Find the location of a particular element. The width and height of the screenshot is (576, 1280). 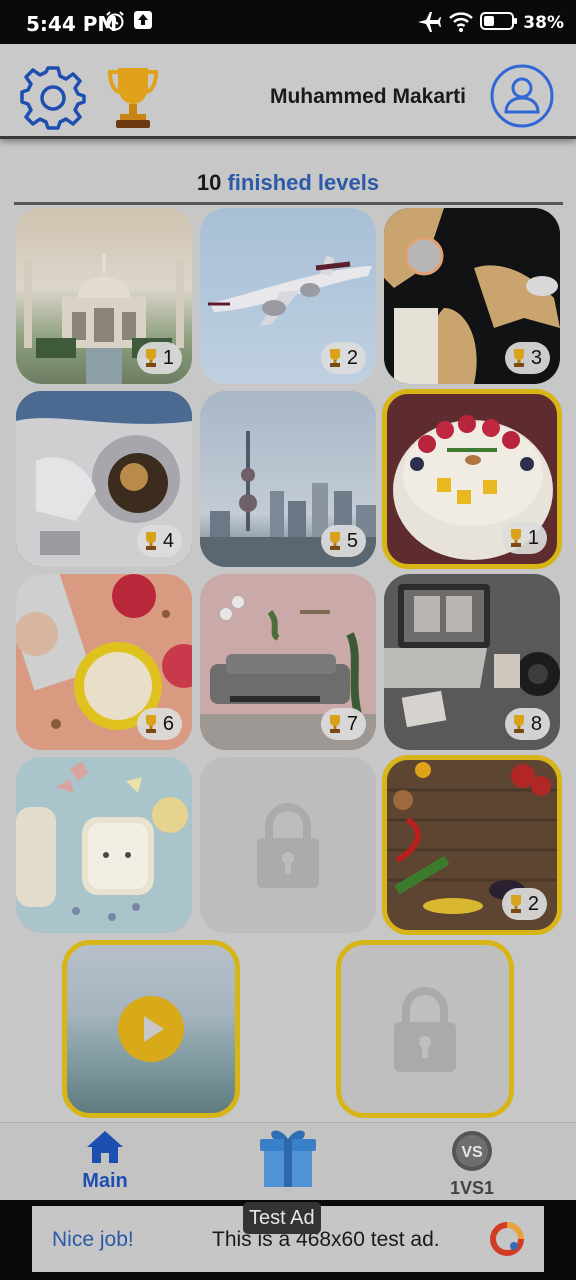

level-tile-12: 2 is located at coordinates (472, 845).